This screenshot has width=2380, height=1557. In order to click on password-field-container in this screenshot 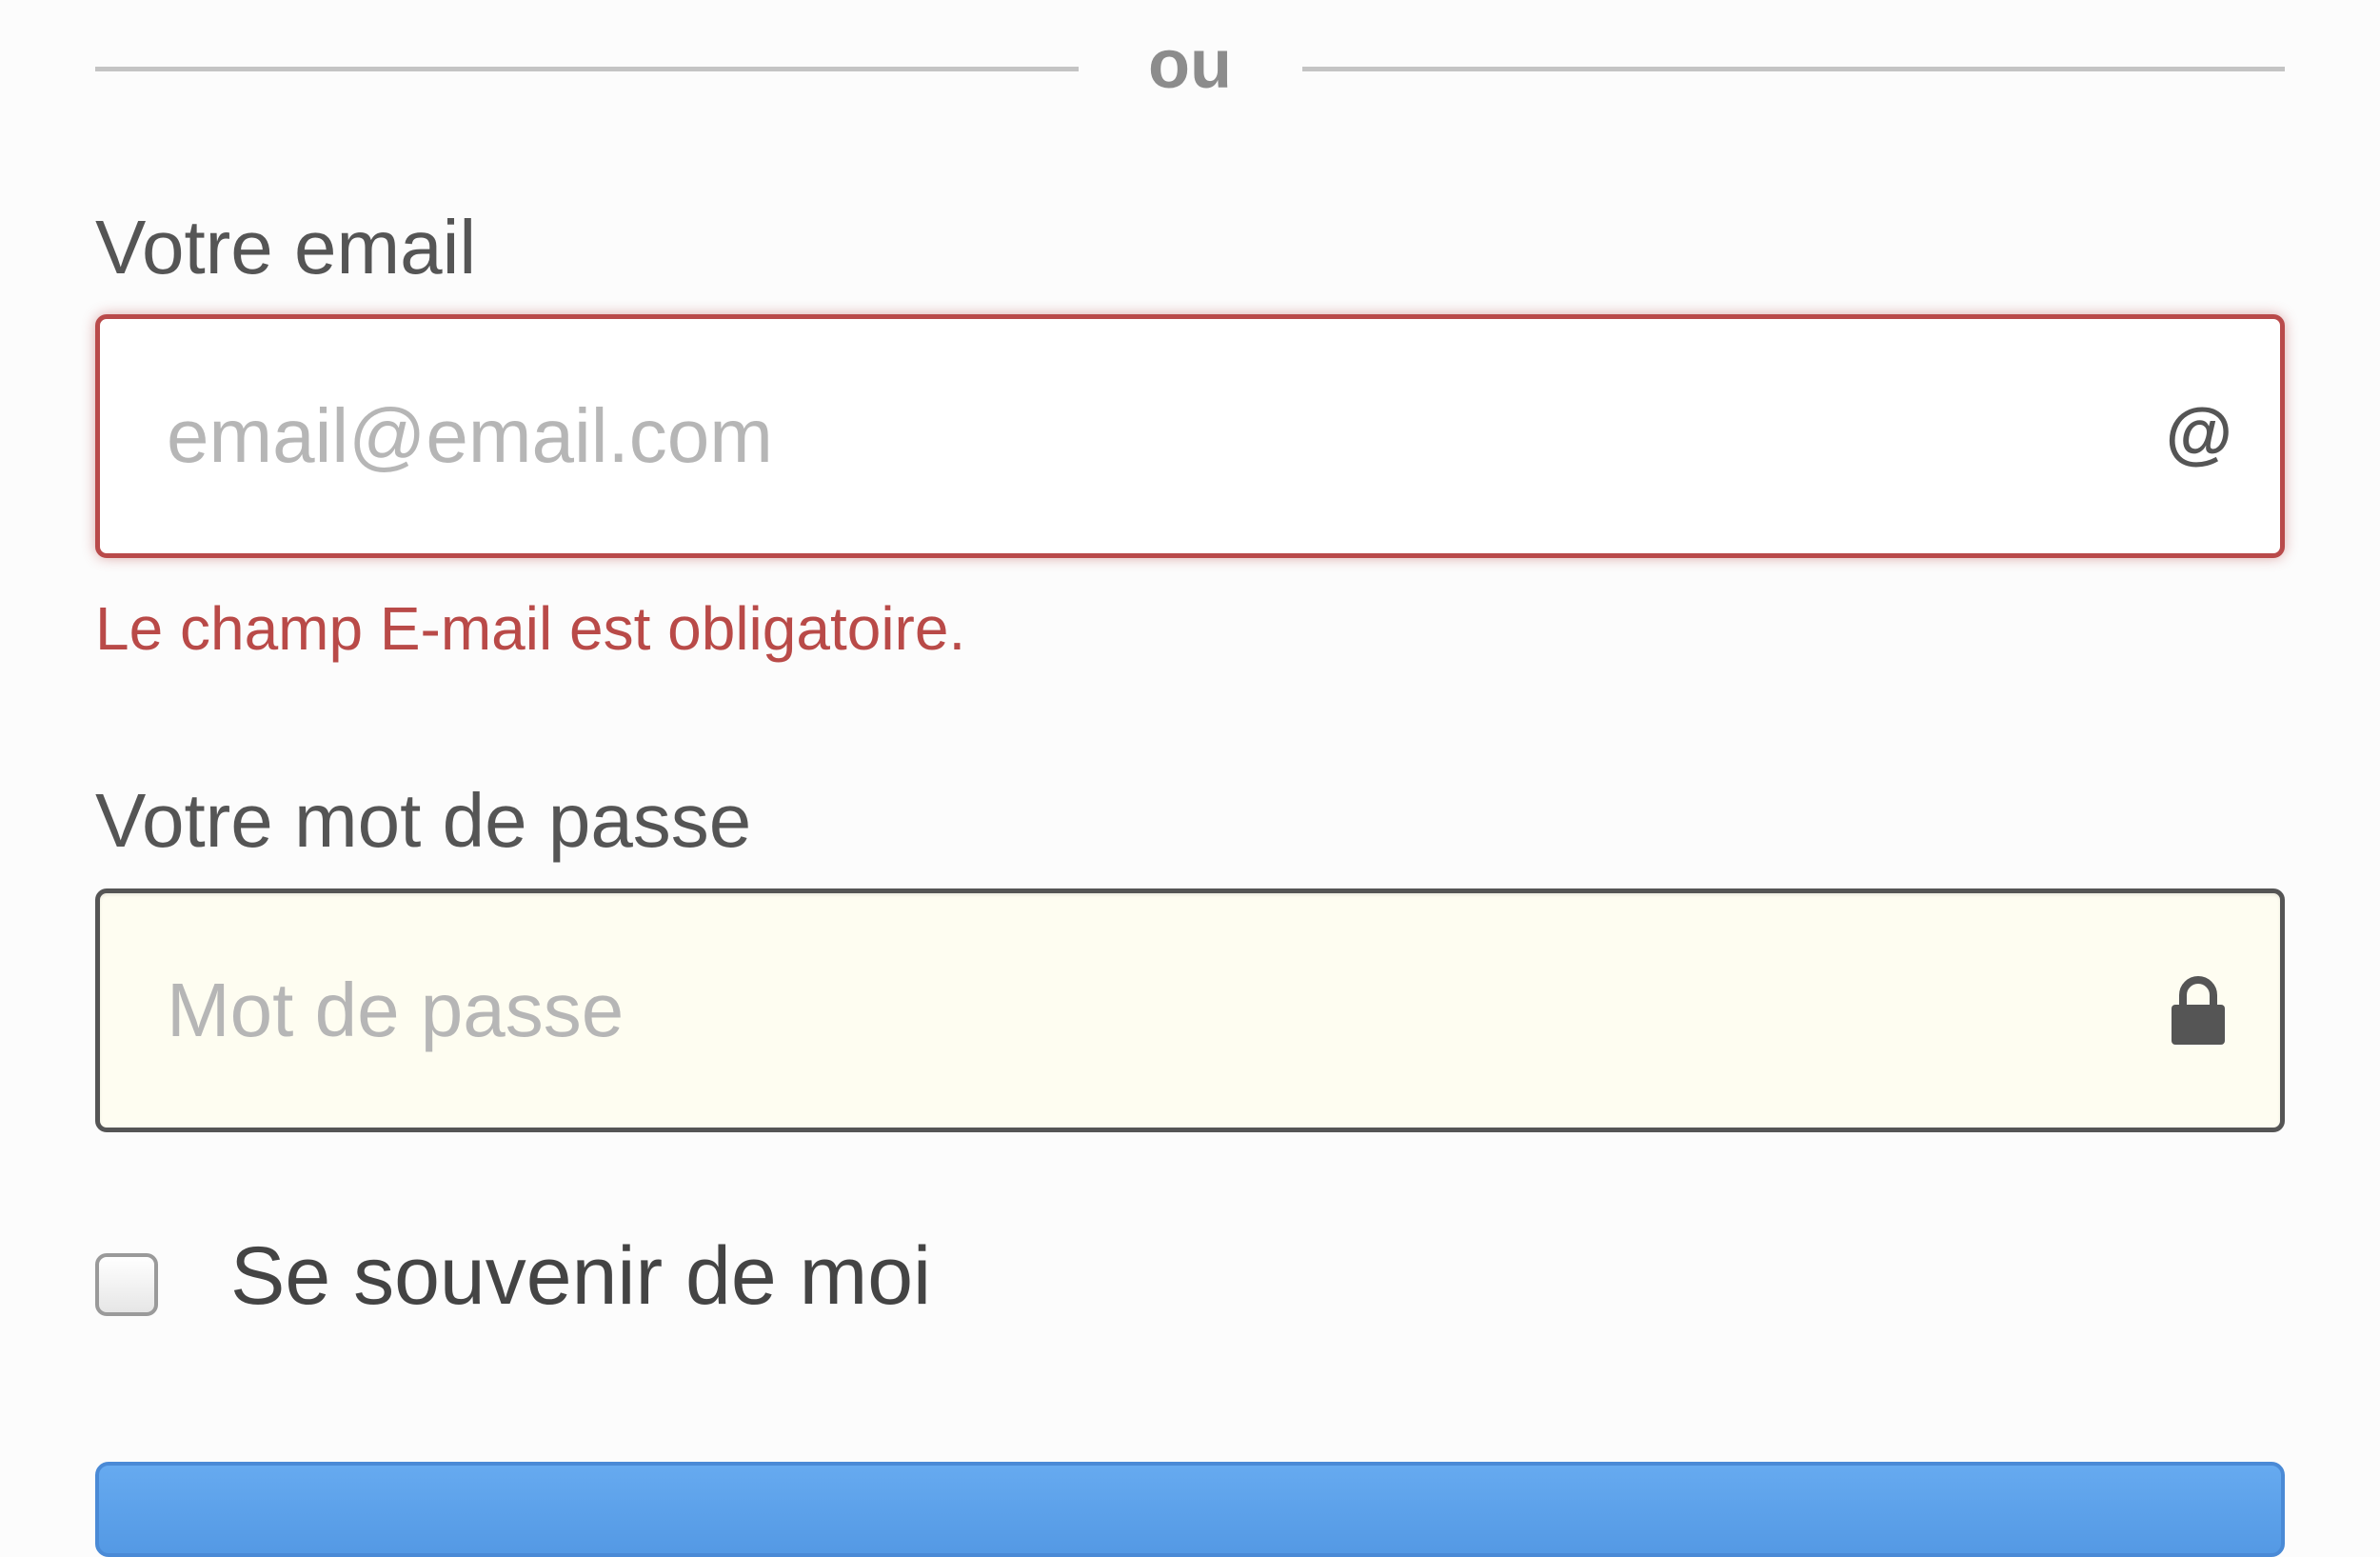, I will do `click(1190, 1010)`.